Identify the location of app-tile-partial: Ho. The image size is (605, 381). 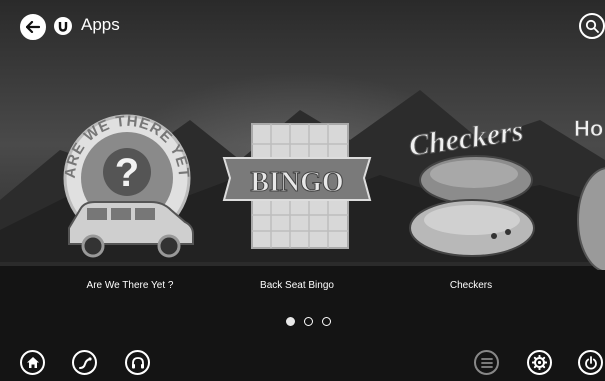
(588, 190).